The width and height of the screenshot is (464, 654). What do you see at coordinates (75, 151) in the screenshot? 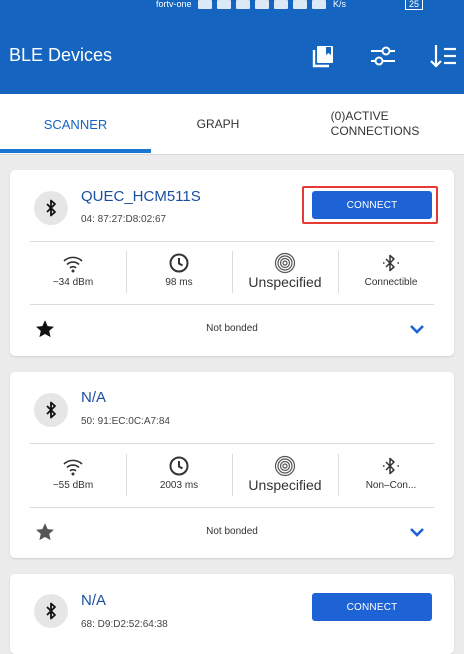
I see `active-tab-indicator` at bounding box center [75, 151].